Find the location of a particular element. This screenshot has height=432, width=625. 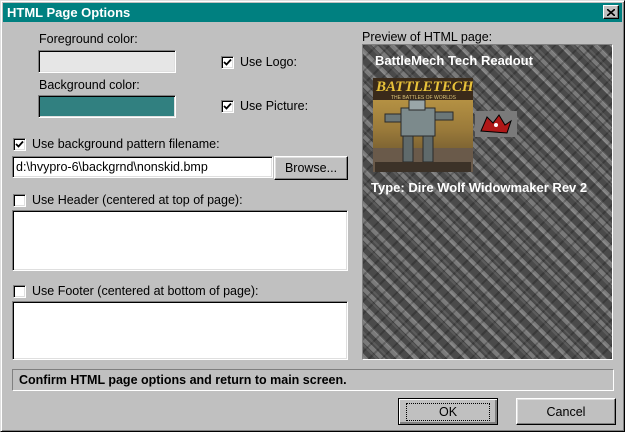

title-bar: HTML Page Options is located at coordinates (312, 12).